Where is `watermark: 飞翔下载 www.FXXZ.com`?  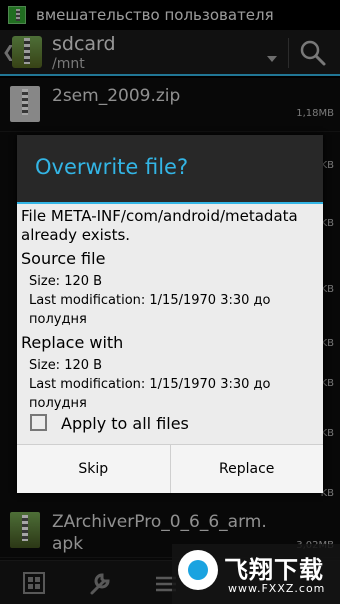 watermark: 飞翔下载 www.FXXZ.com is located at coordinates (256, 574).